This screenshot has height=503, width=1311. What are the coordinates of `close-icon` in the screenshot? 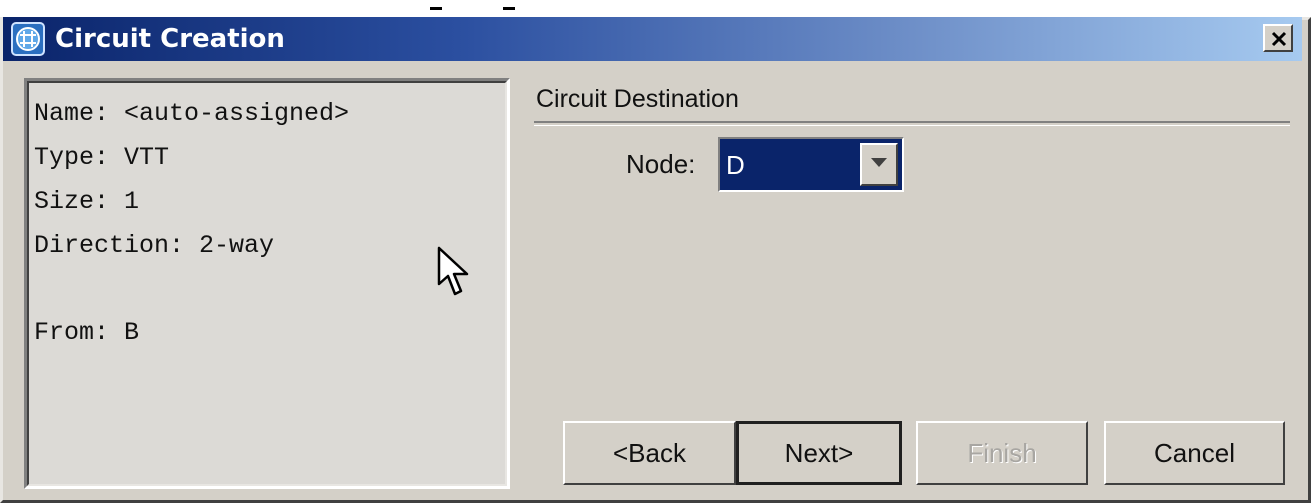 It's located at (1279, 39).